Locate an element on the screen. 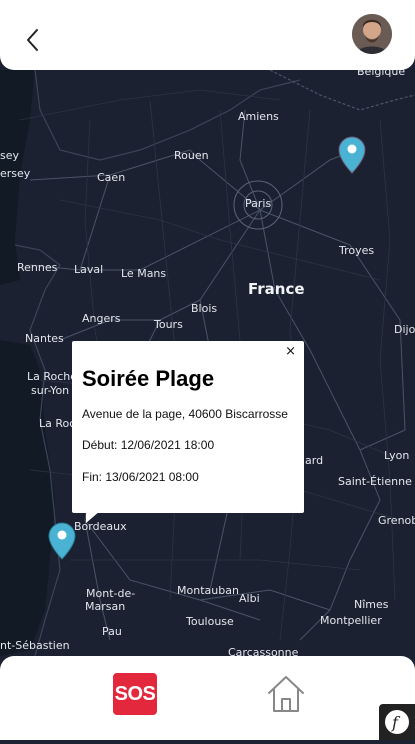  city-label: Caen is located at coordinates (111, 177).